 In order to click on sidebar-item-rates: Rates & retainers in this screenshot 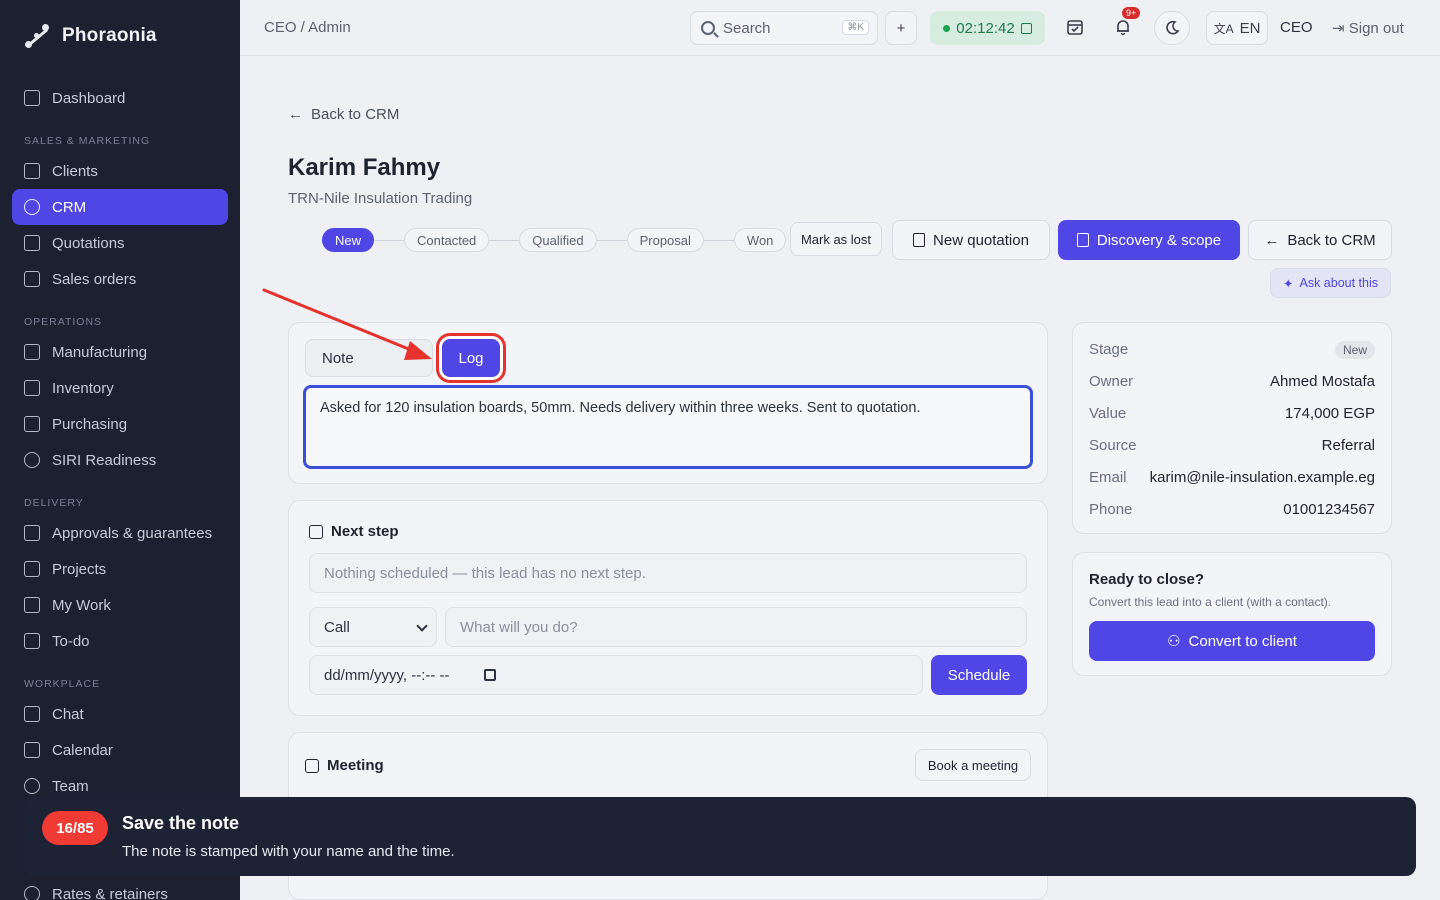, I will do `click(120, 888)`.